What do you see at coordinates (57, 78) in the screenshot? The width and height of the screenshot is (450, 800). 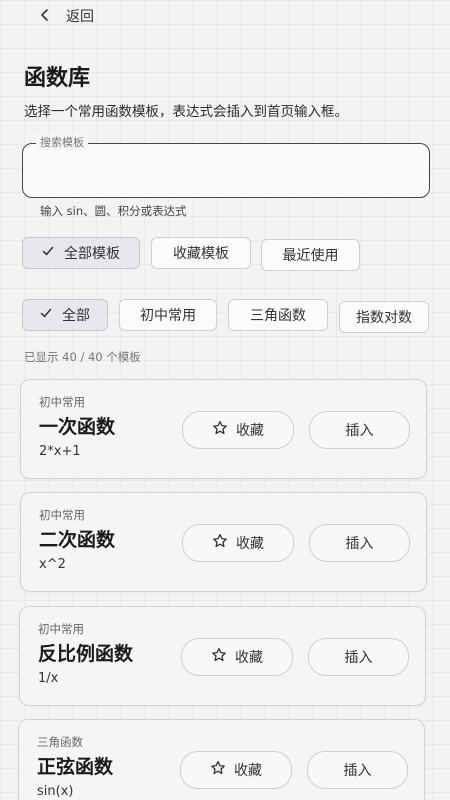 I see `page-title: 函数库` at bounding box center [57, 78].